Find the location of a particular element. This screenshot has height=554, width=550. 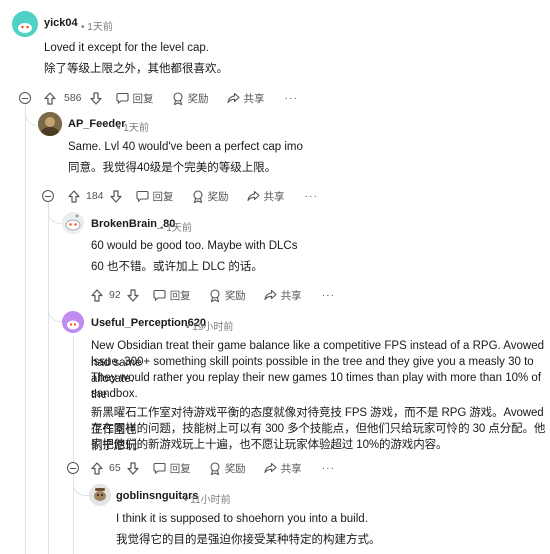

vote-count: 65 is located at coordinates (115, 468).